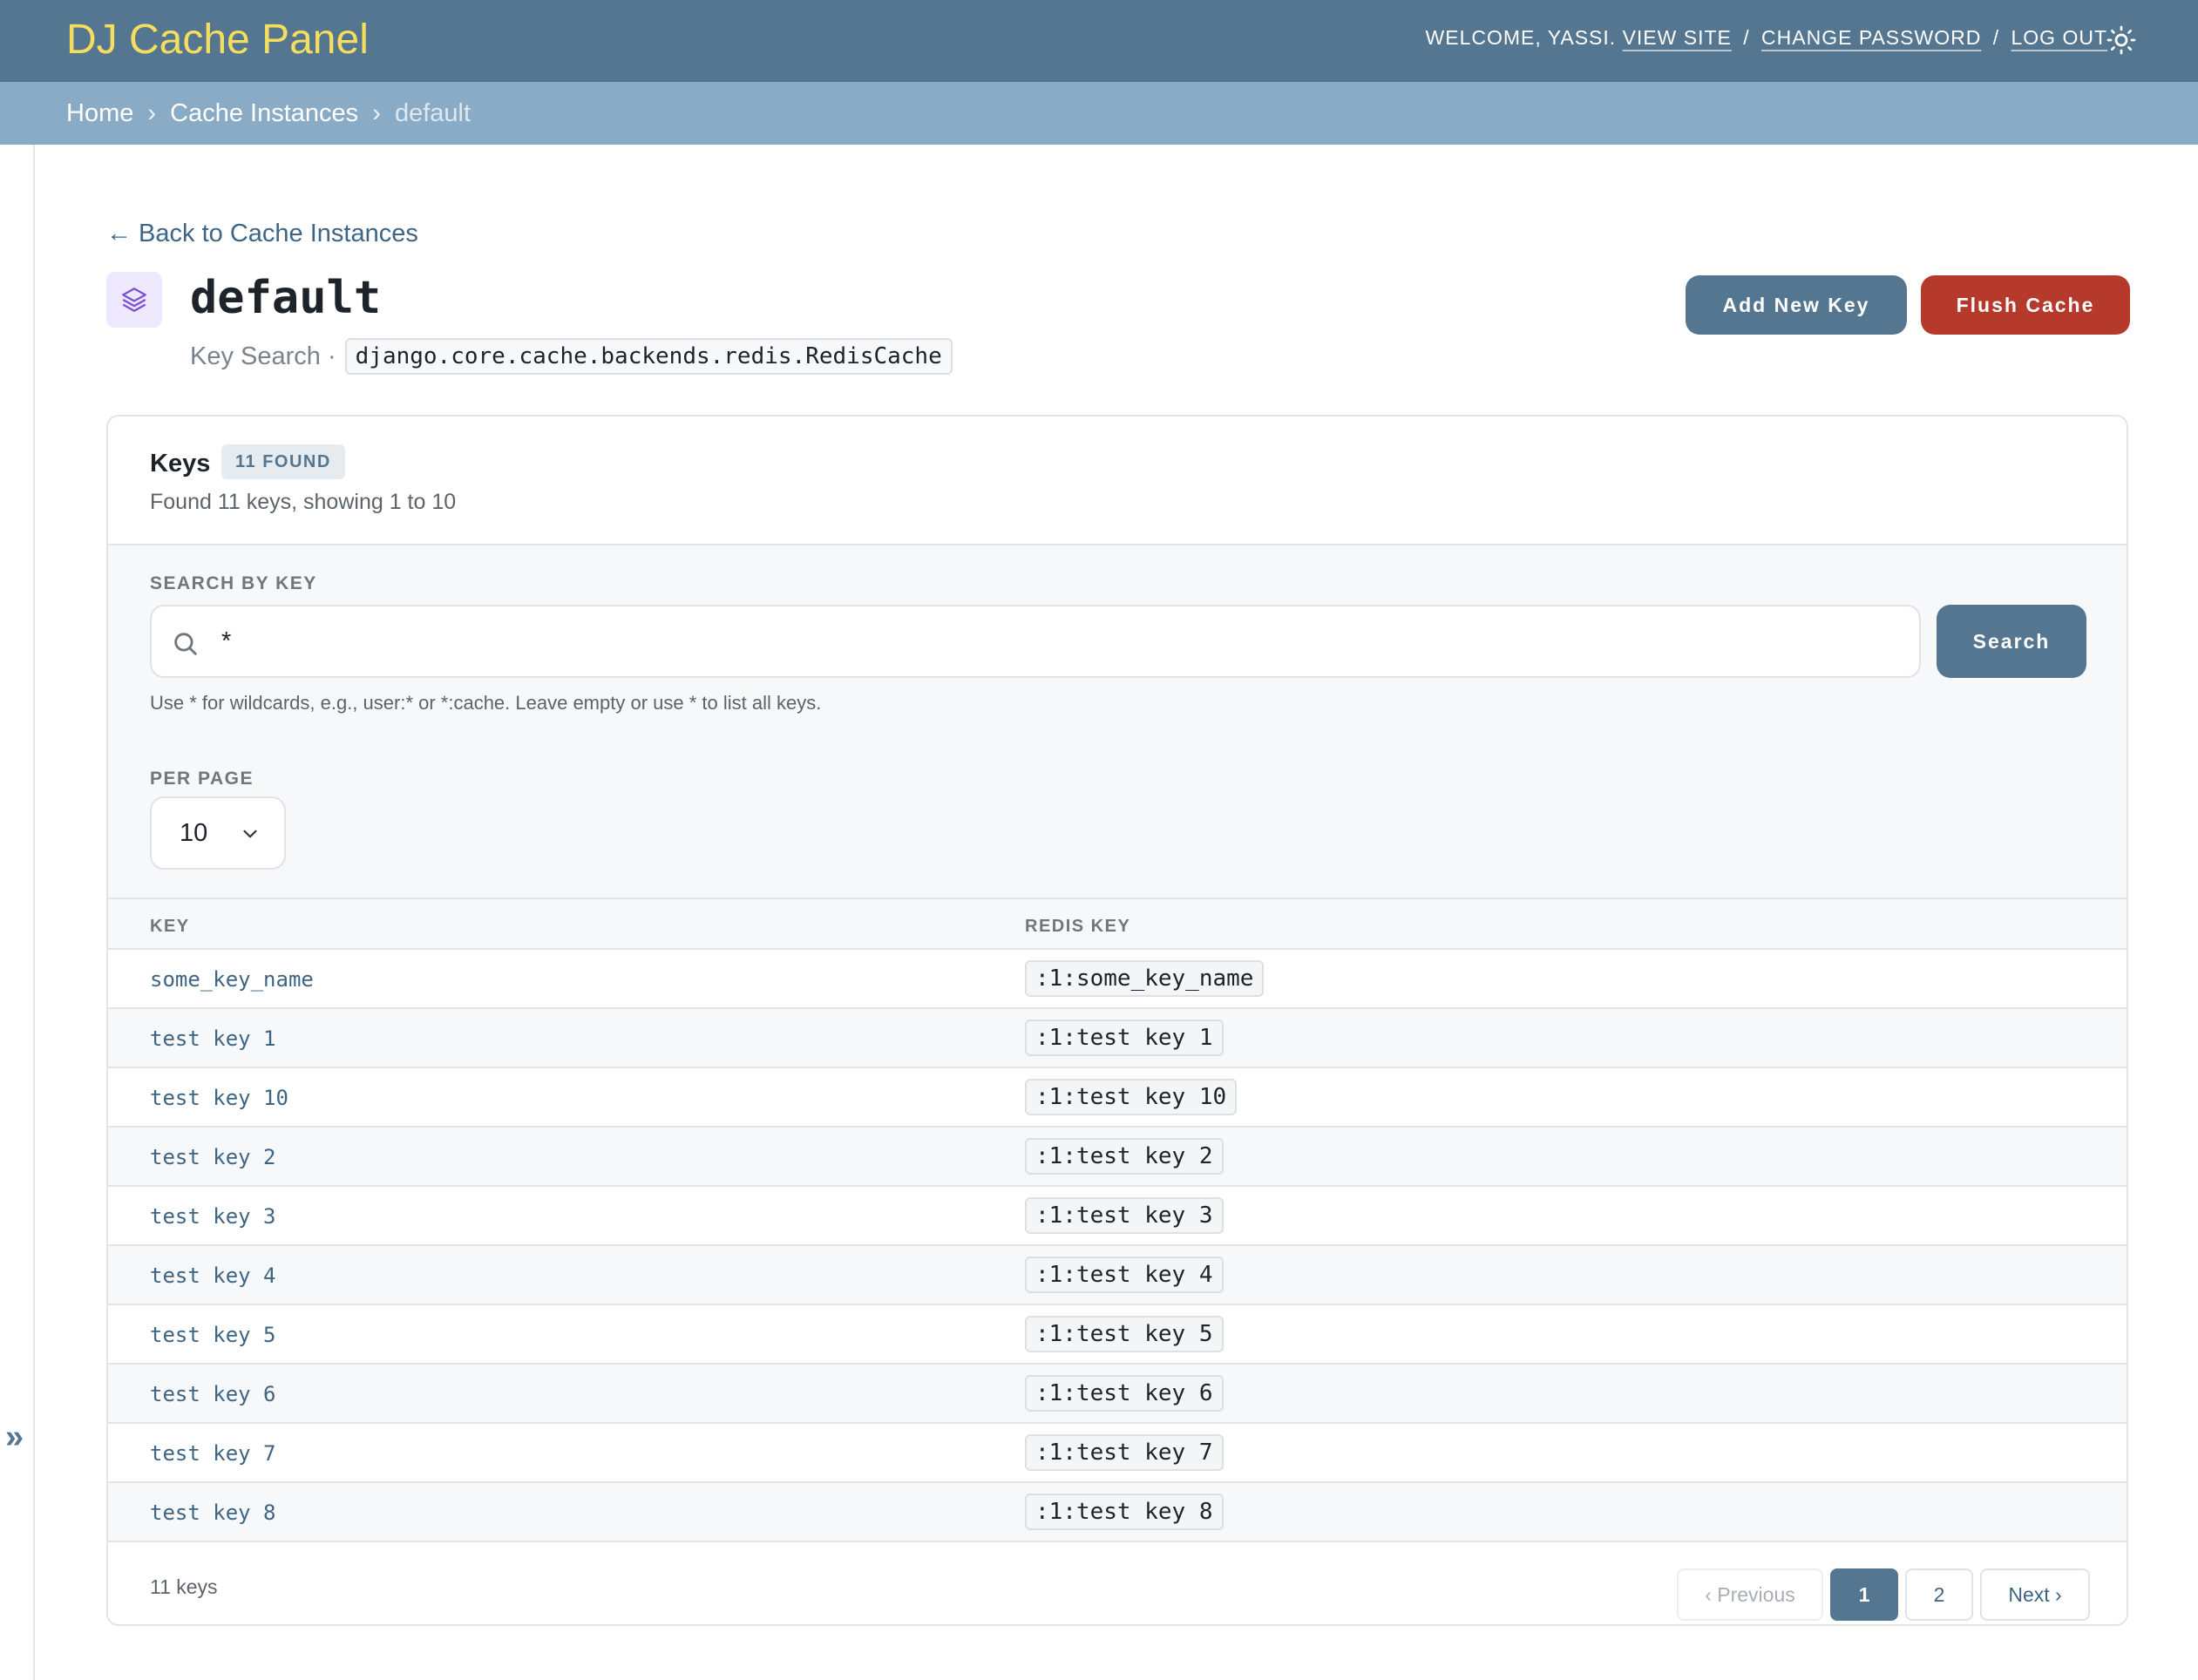 This screenshot has height=1680, width=2198. What do you see at coordinates (1145, 978) in the screenshot?
I see `redis-key: :1:some_key_name` at bounding box center [1145, 978].